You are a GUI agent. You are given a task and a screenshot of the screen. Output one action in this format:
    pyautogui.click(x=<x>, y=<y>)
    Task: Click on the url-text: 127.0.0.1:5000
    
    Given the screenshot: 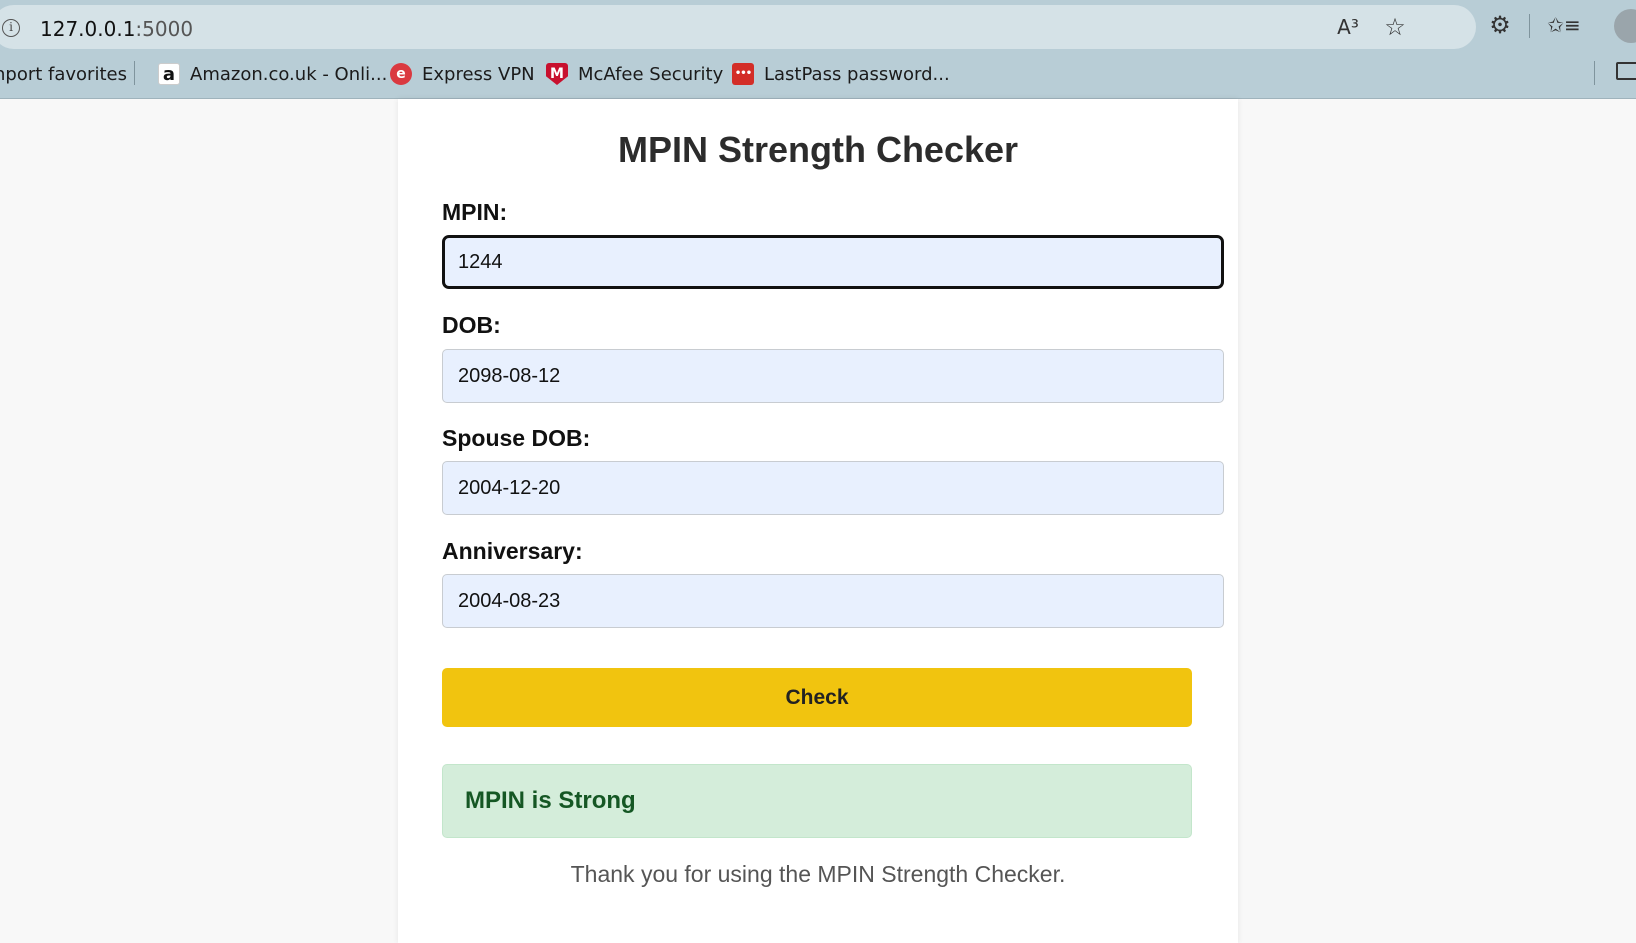 What is the action you would take?
    pyautogui.click(x=116, y=29)
    